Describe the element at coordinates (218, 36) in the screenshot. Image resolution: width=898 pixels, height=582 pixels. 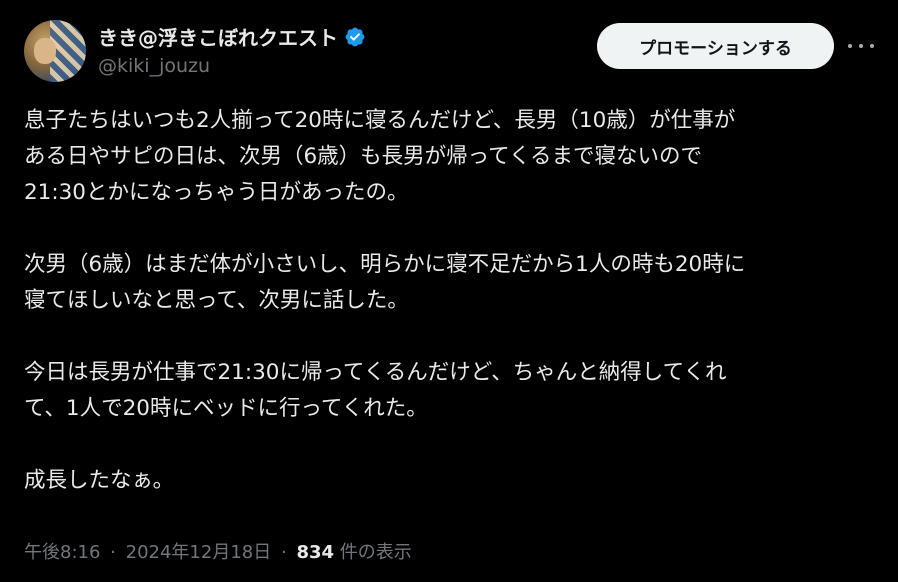
I see `author-display-name: きき@浮きこぼれクエスト` at that location.